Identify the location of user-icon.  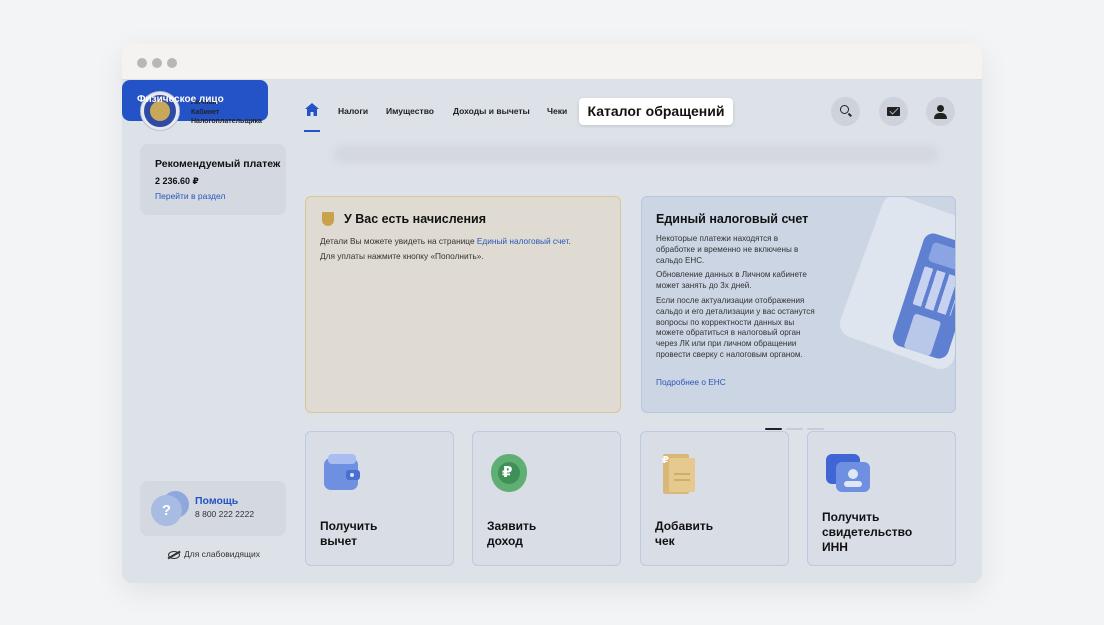
(940, 112).